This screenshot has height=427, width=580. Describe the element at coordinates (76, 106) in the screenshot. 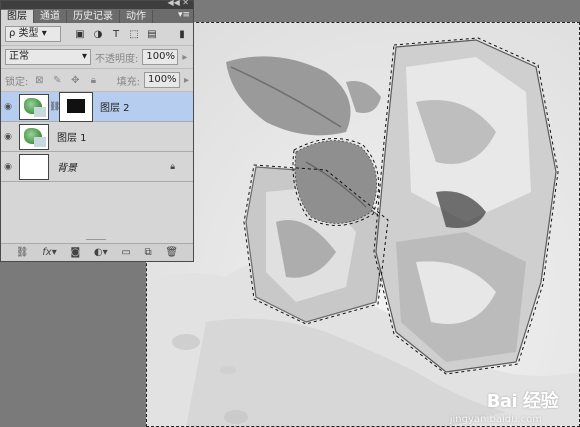

I see `layer-mask-thumbnail` at that location.